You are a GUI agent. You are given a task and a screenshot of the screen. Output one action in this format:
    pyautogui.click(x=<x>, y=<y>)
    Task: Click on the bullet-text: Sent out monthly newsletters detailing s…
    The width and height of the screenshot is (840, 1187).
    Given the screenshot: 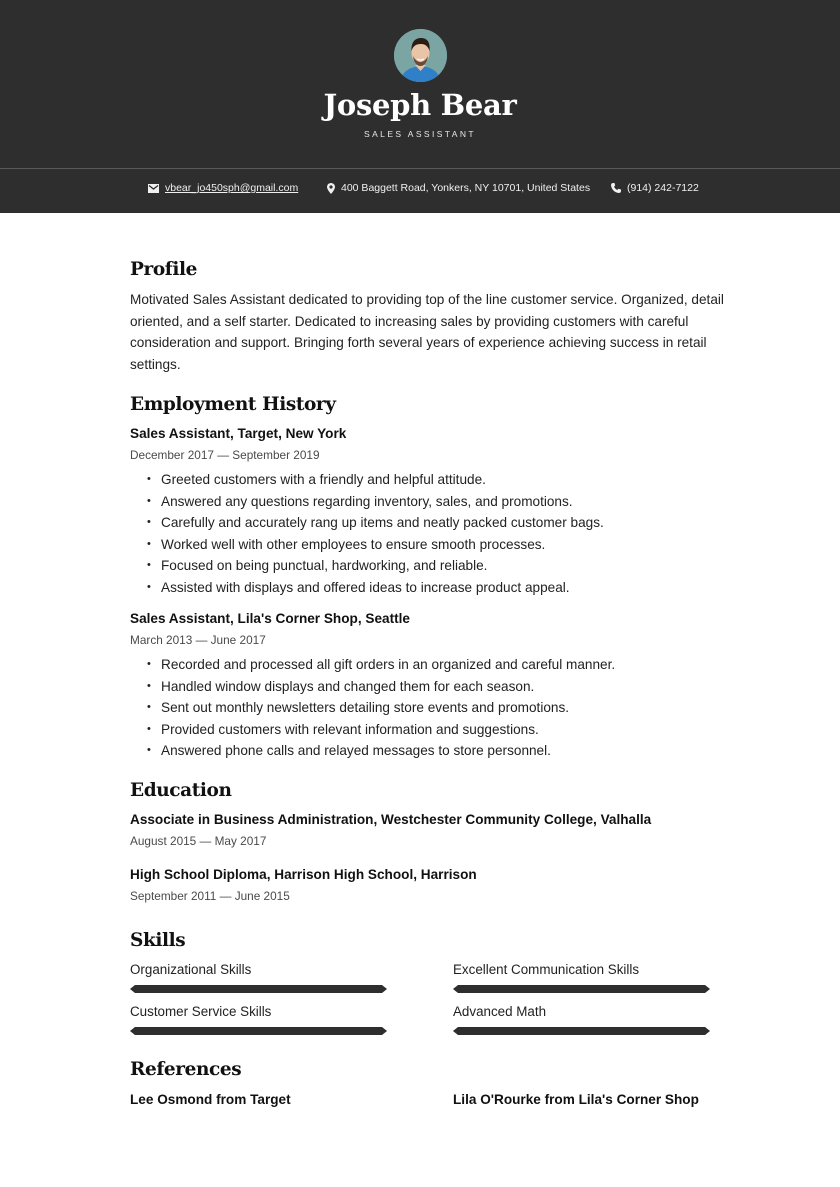 What is the action you would take?
    pyautogui.click(x=365, y=708)
    